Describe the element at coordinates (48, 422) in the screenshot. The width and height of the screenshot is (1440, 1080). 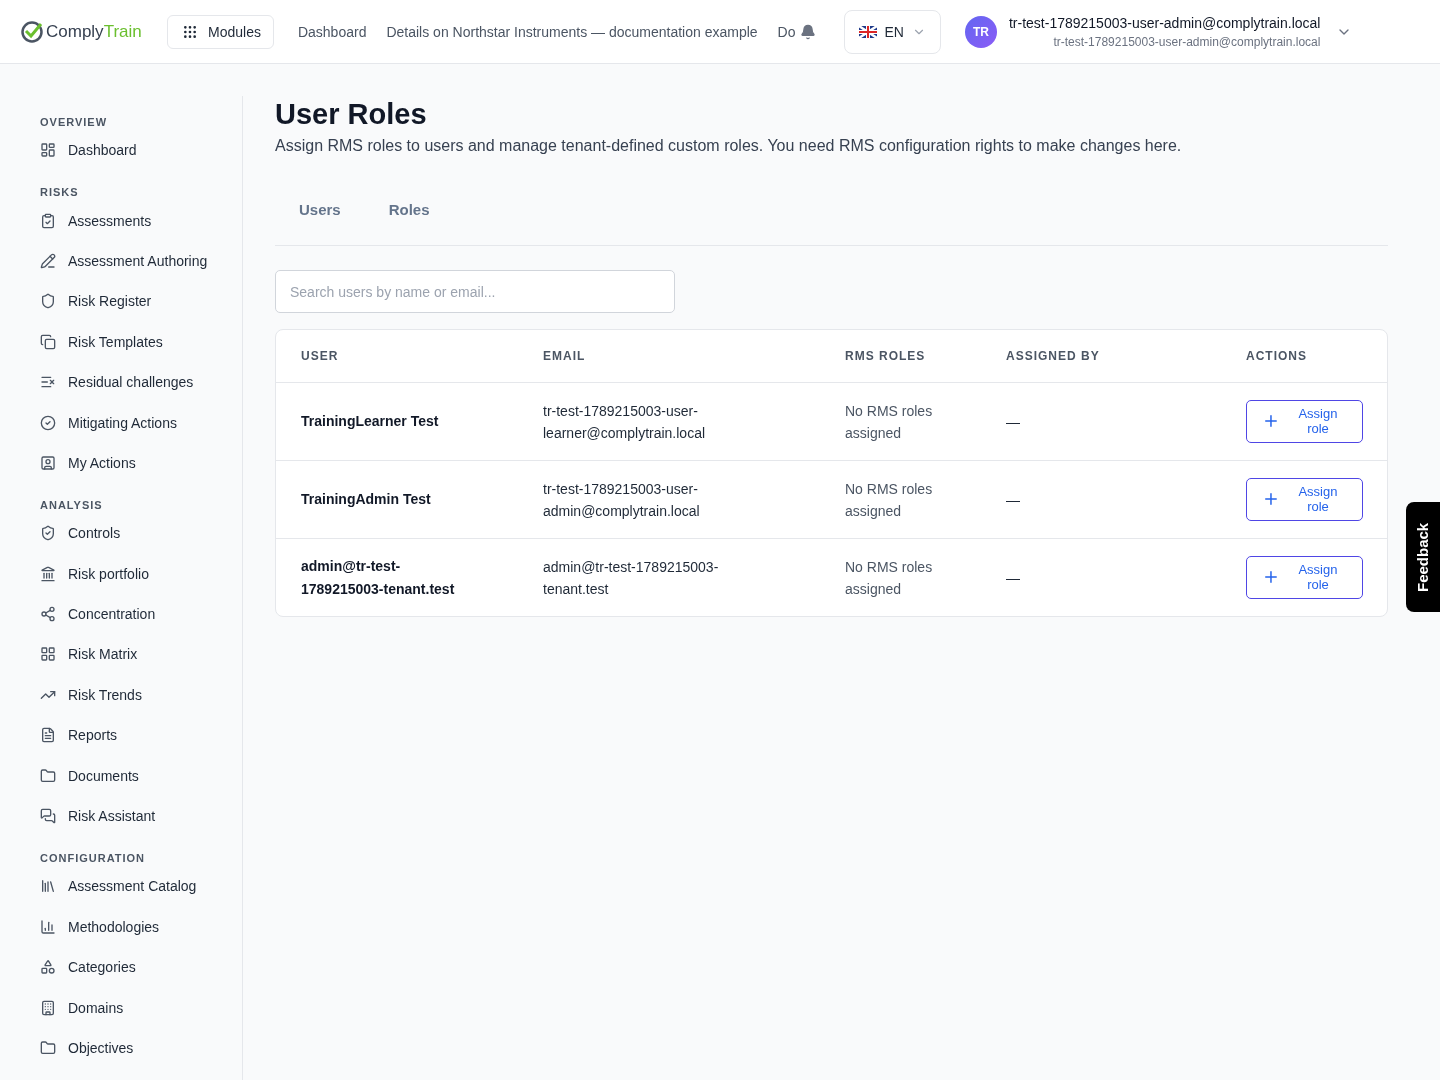
I see `check-circle-icon` at that location.